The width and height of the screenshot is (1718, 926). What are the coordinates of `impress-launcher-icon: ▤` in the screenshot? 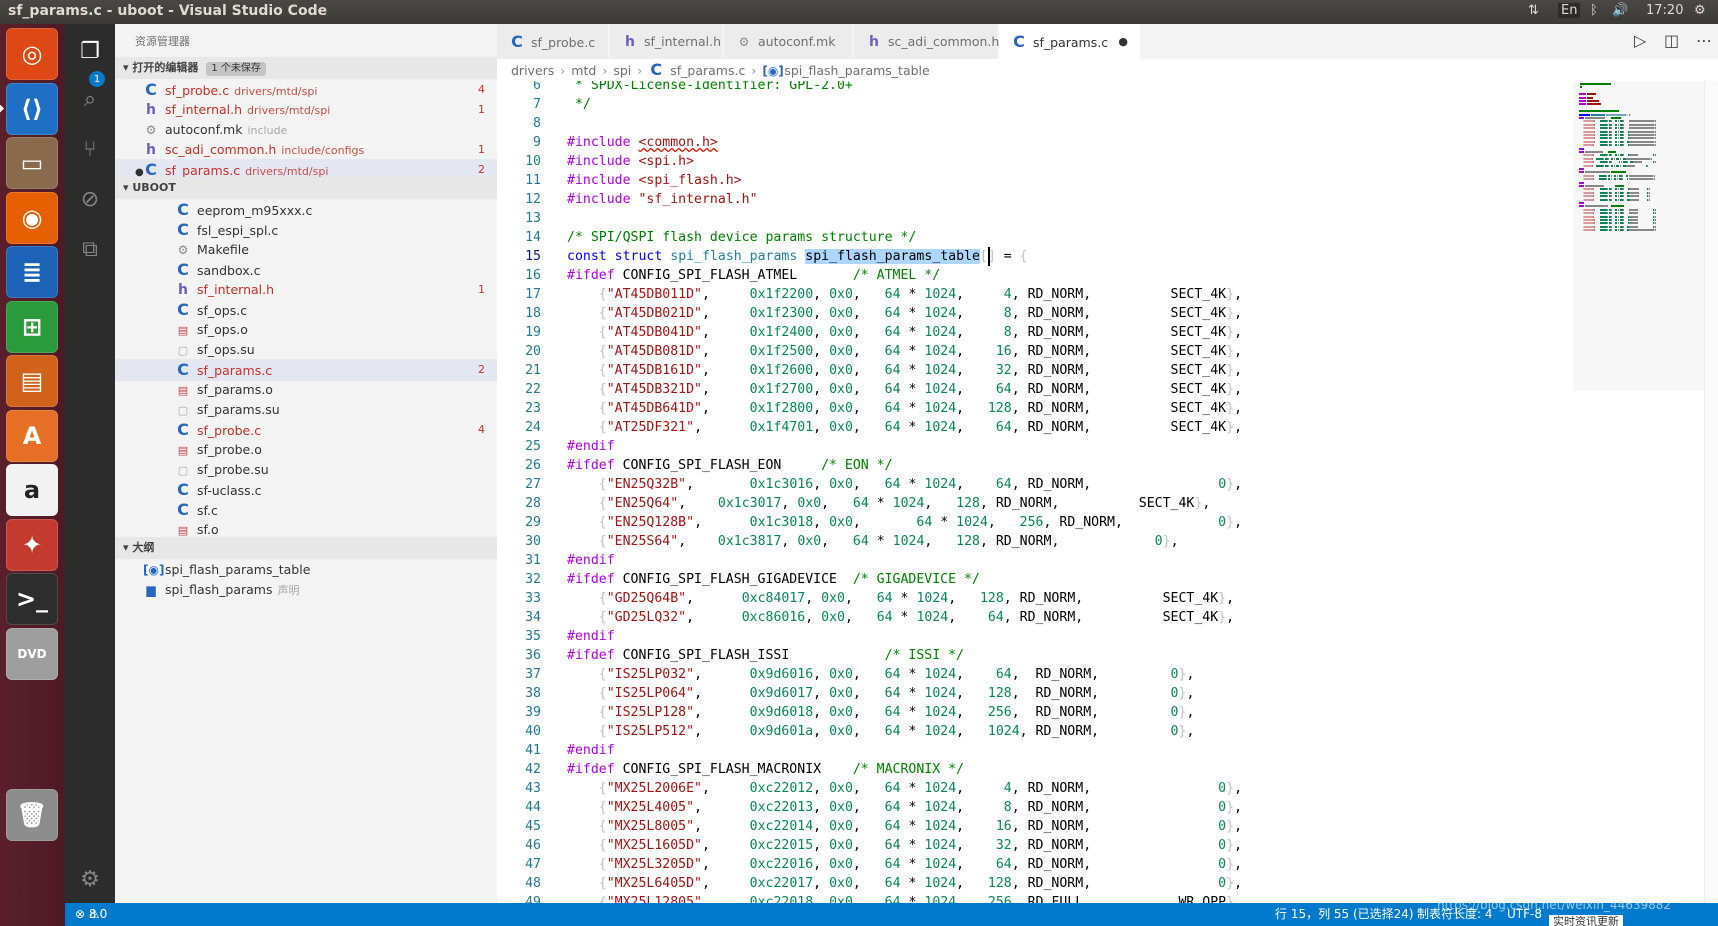 It's located at (32, 381).